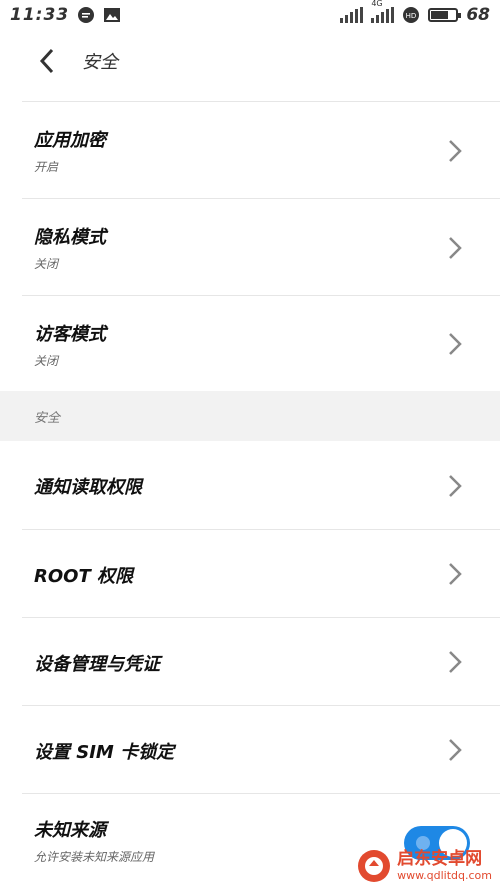 This screenshot has width=500, height=889. What do you see at coordinates (250, 485) in the screenshot?
I see `row-notification-access: 通知读取权限` at bounding box center [250, 485].